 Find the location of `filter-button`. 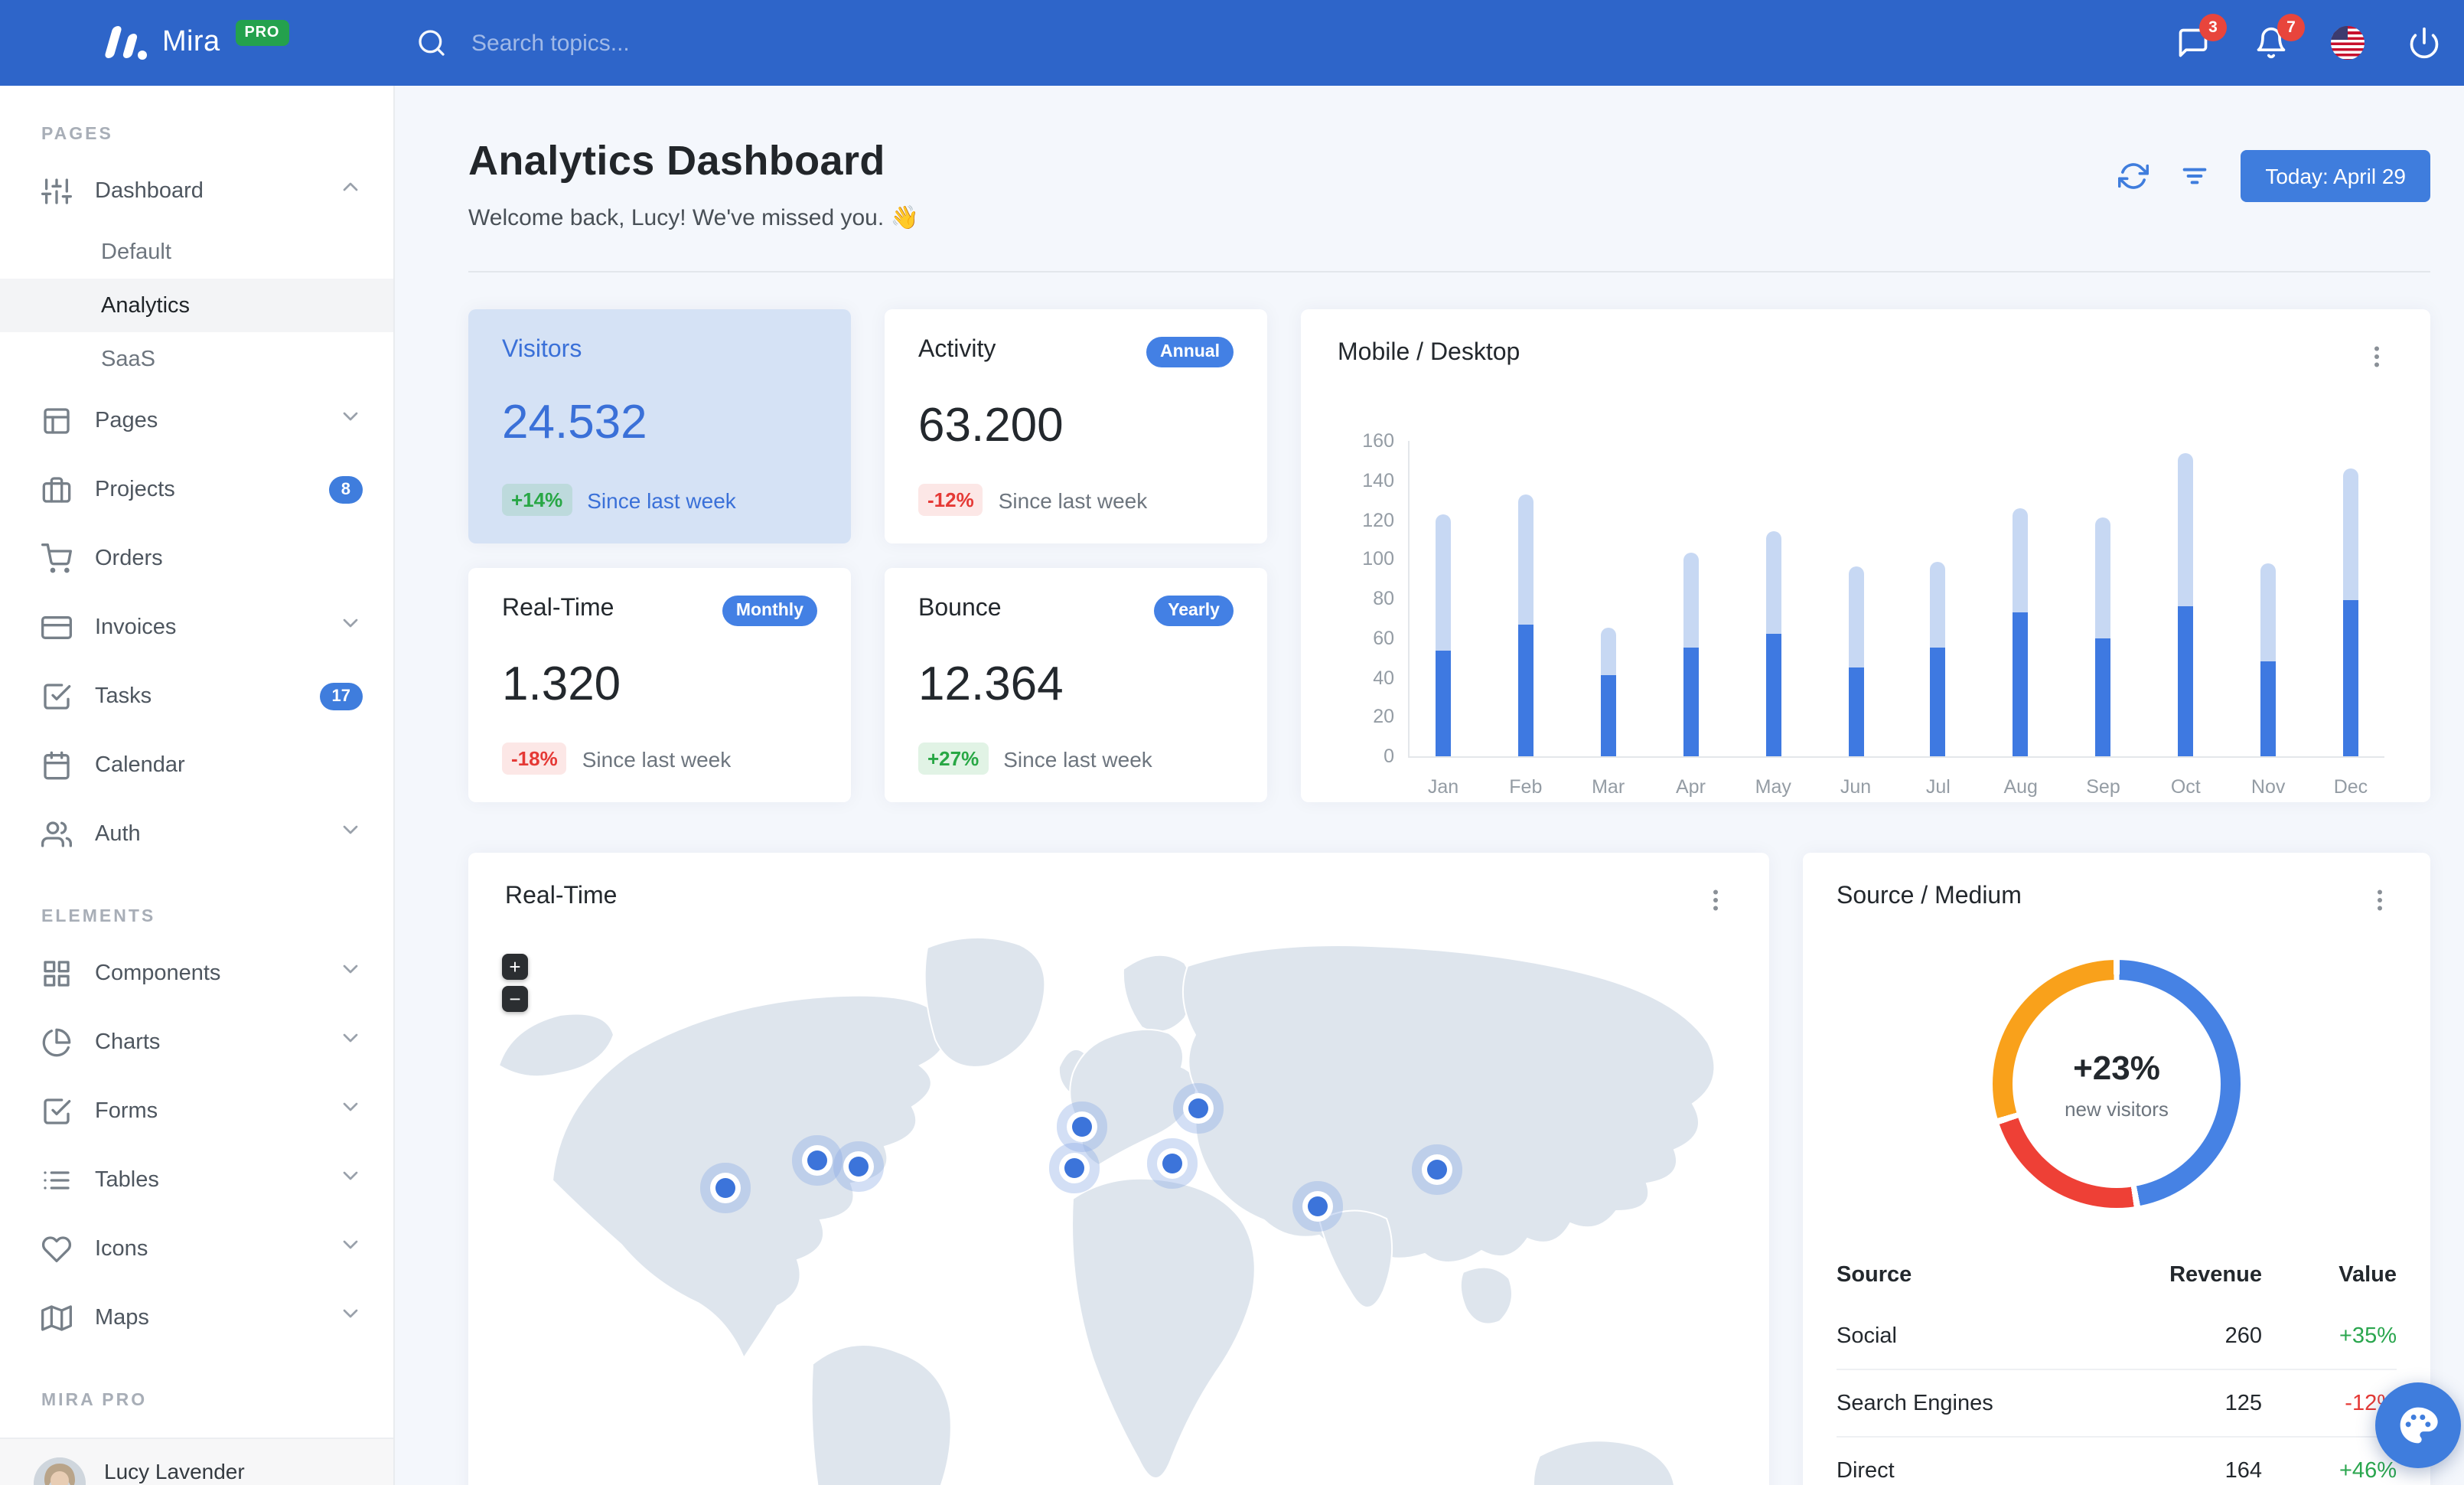

filter-button is located at coordinates (2194, 176).